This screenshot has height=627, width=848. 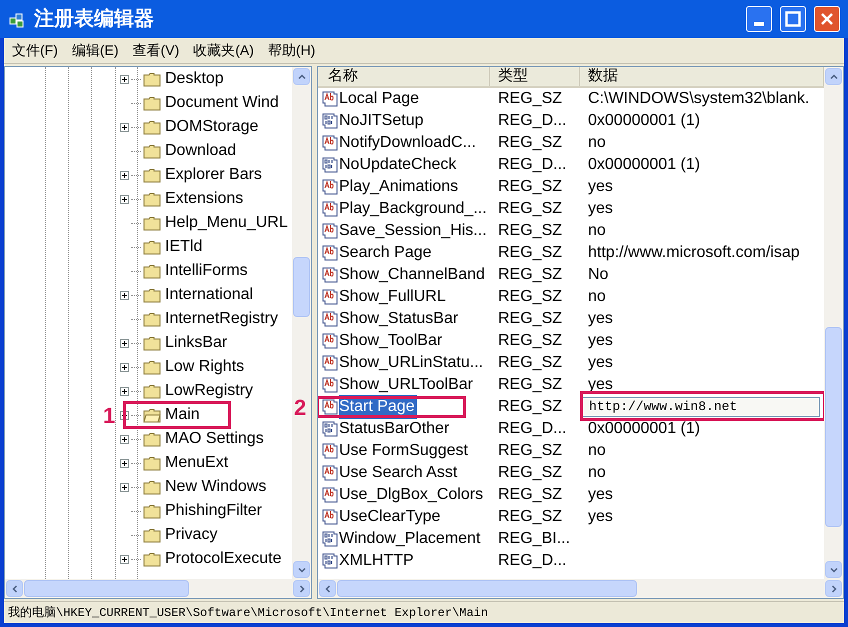 What do you see at coordinates (597, 275) in the screenshot?
I see `value-data: No` at bounding box center [597, 275].